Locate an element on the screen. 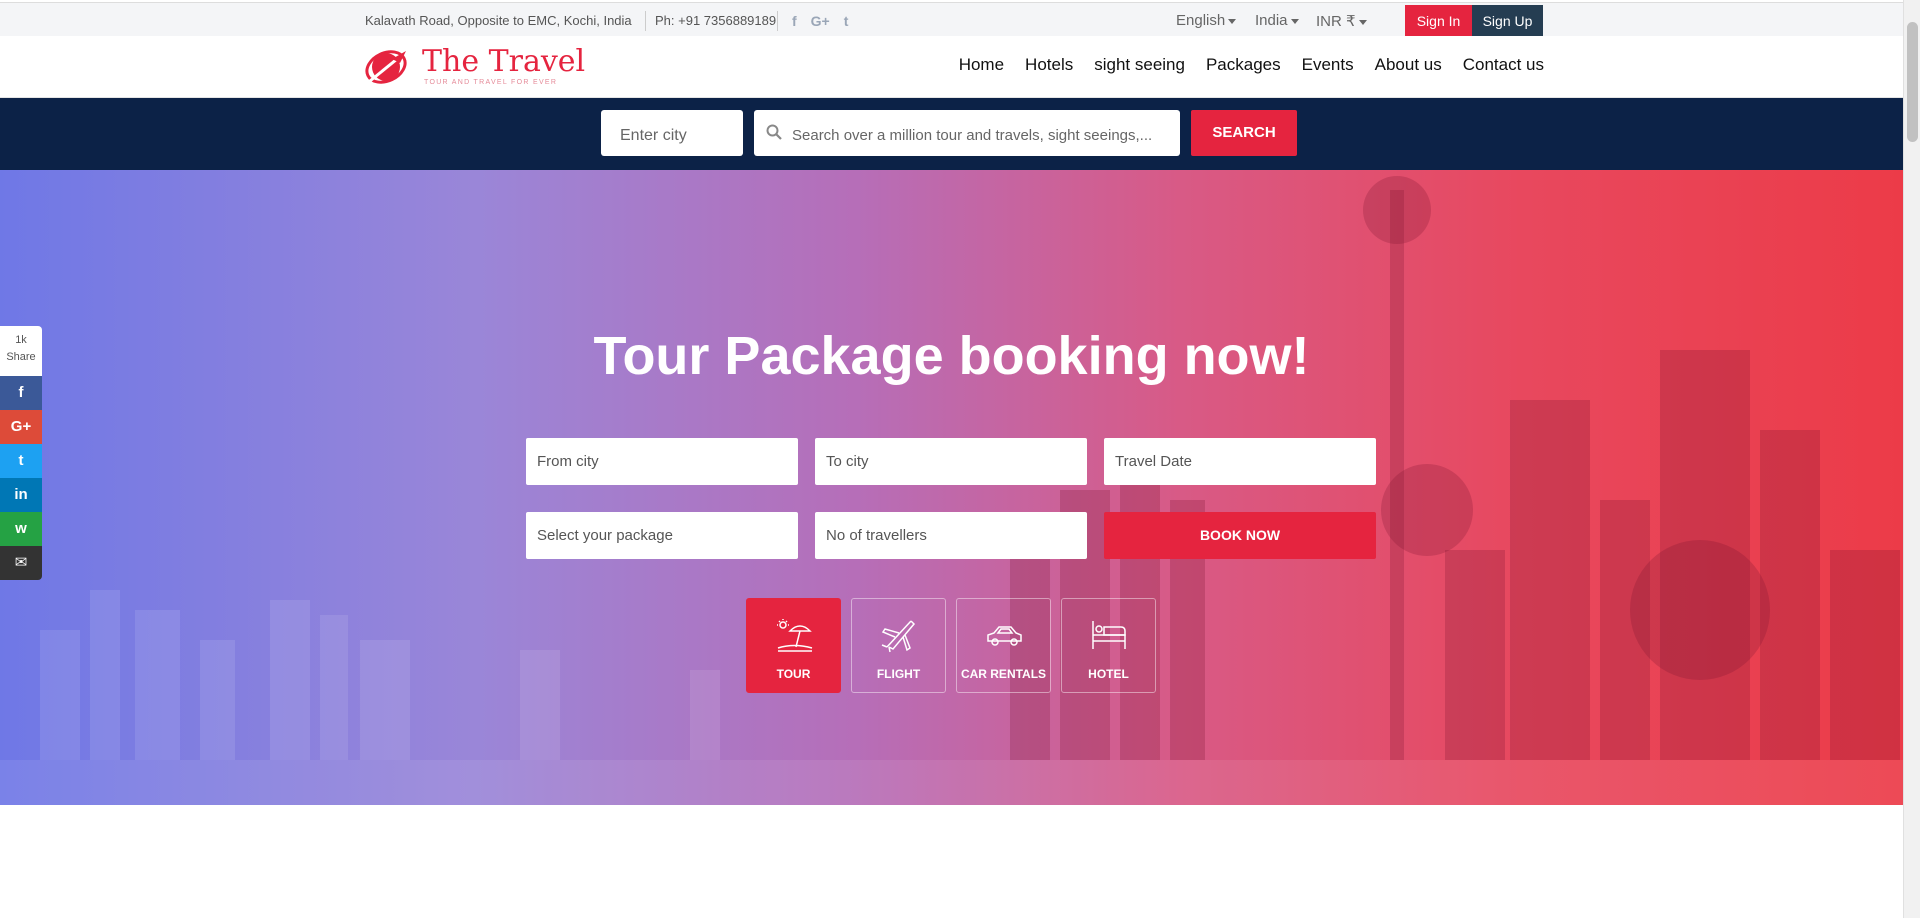 The width and height of the screenshot is (1920, 918). book-now-button: BOOK NOW is located at coordinates (1240, 535).